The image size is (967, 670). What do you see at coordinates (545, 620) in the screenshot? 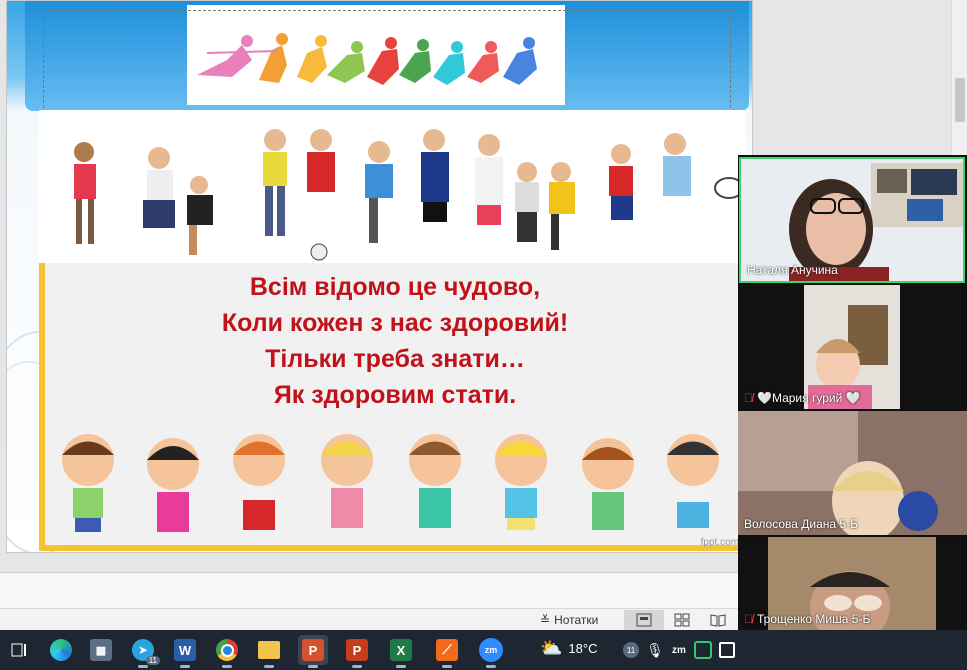
I see `notes-icon: ≚` at bounding box center [545, 620].